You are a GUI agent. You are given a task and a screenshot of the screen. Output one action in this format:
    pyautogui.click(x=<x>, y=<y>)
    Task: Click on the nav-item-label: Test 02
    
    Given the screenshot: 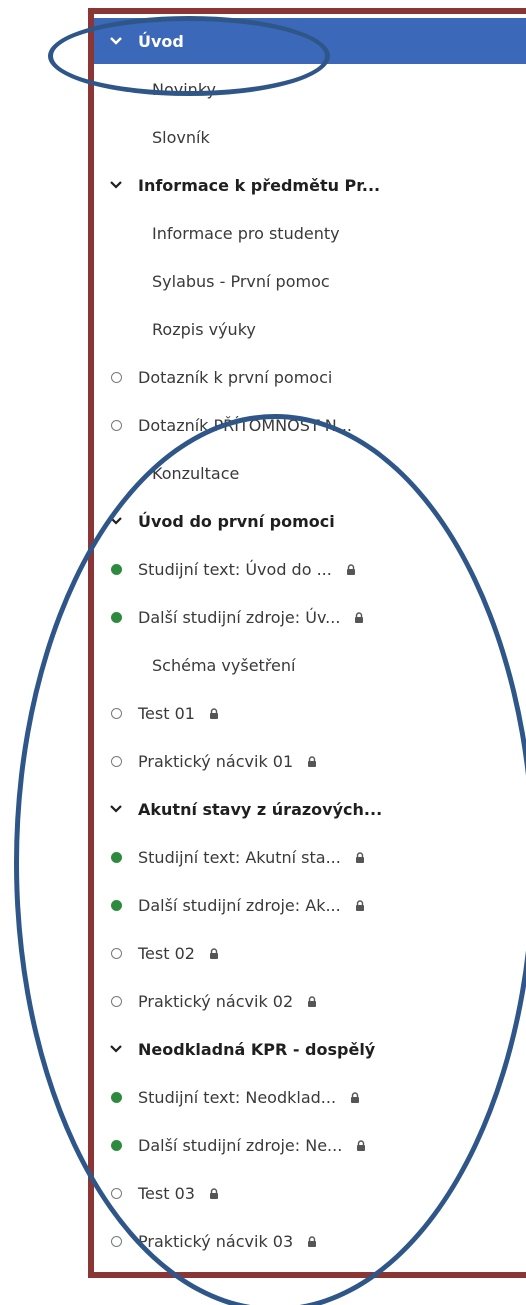 What is the action you would take?
    pyautogui.click(x=166, y=953)
    